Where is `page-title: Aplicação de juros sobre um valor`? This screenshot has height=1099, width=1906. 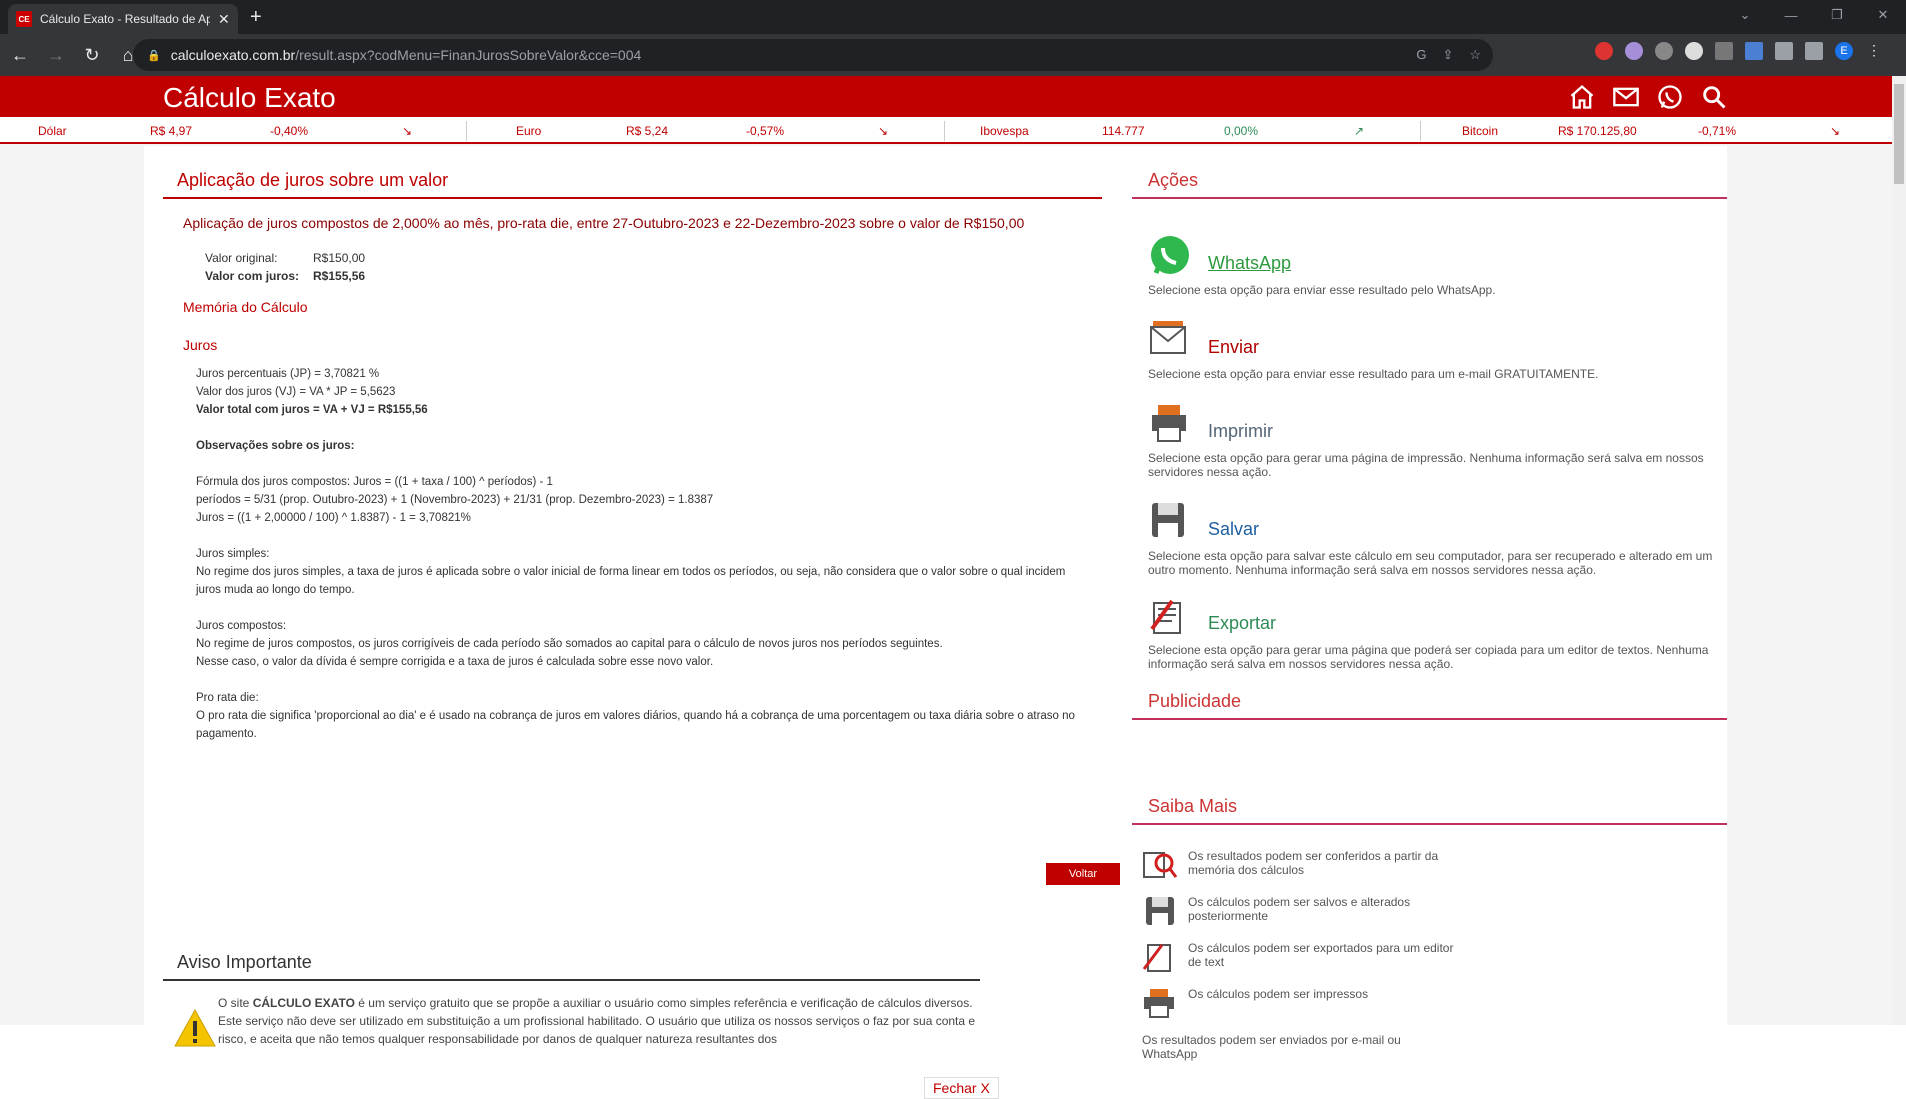
page-title: Aplicação de juros sobre um valor is located at coordinates (632, 172).